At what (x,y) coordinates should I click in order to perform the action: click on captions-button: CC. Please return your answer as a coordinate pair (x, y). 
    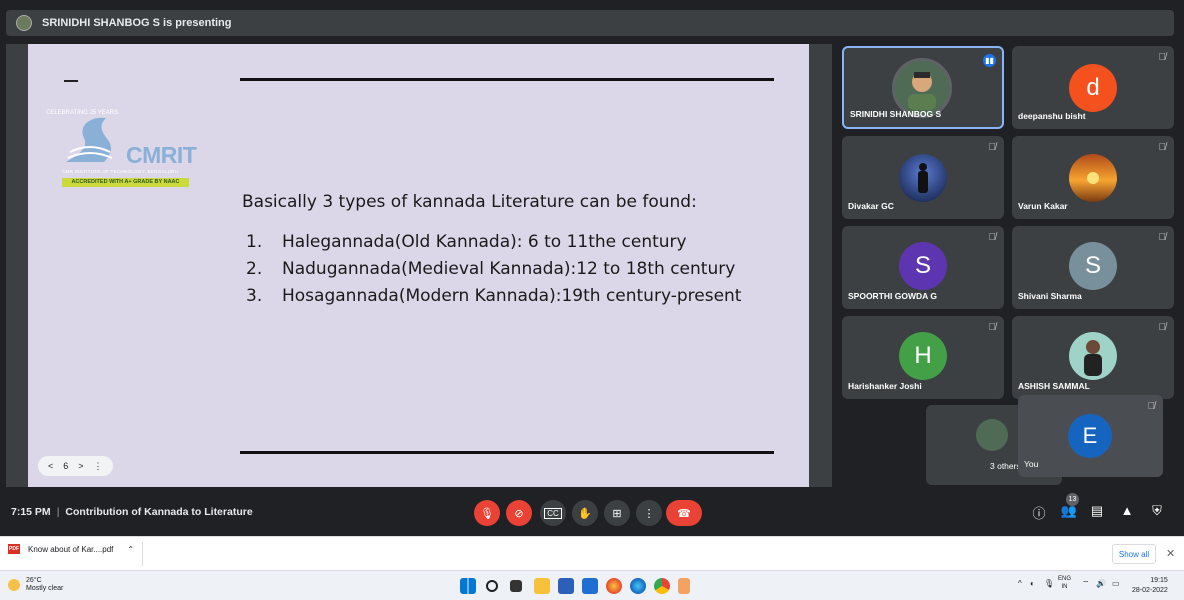
    Looking at the image, I should click on (553, 513).